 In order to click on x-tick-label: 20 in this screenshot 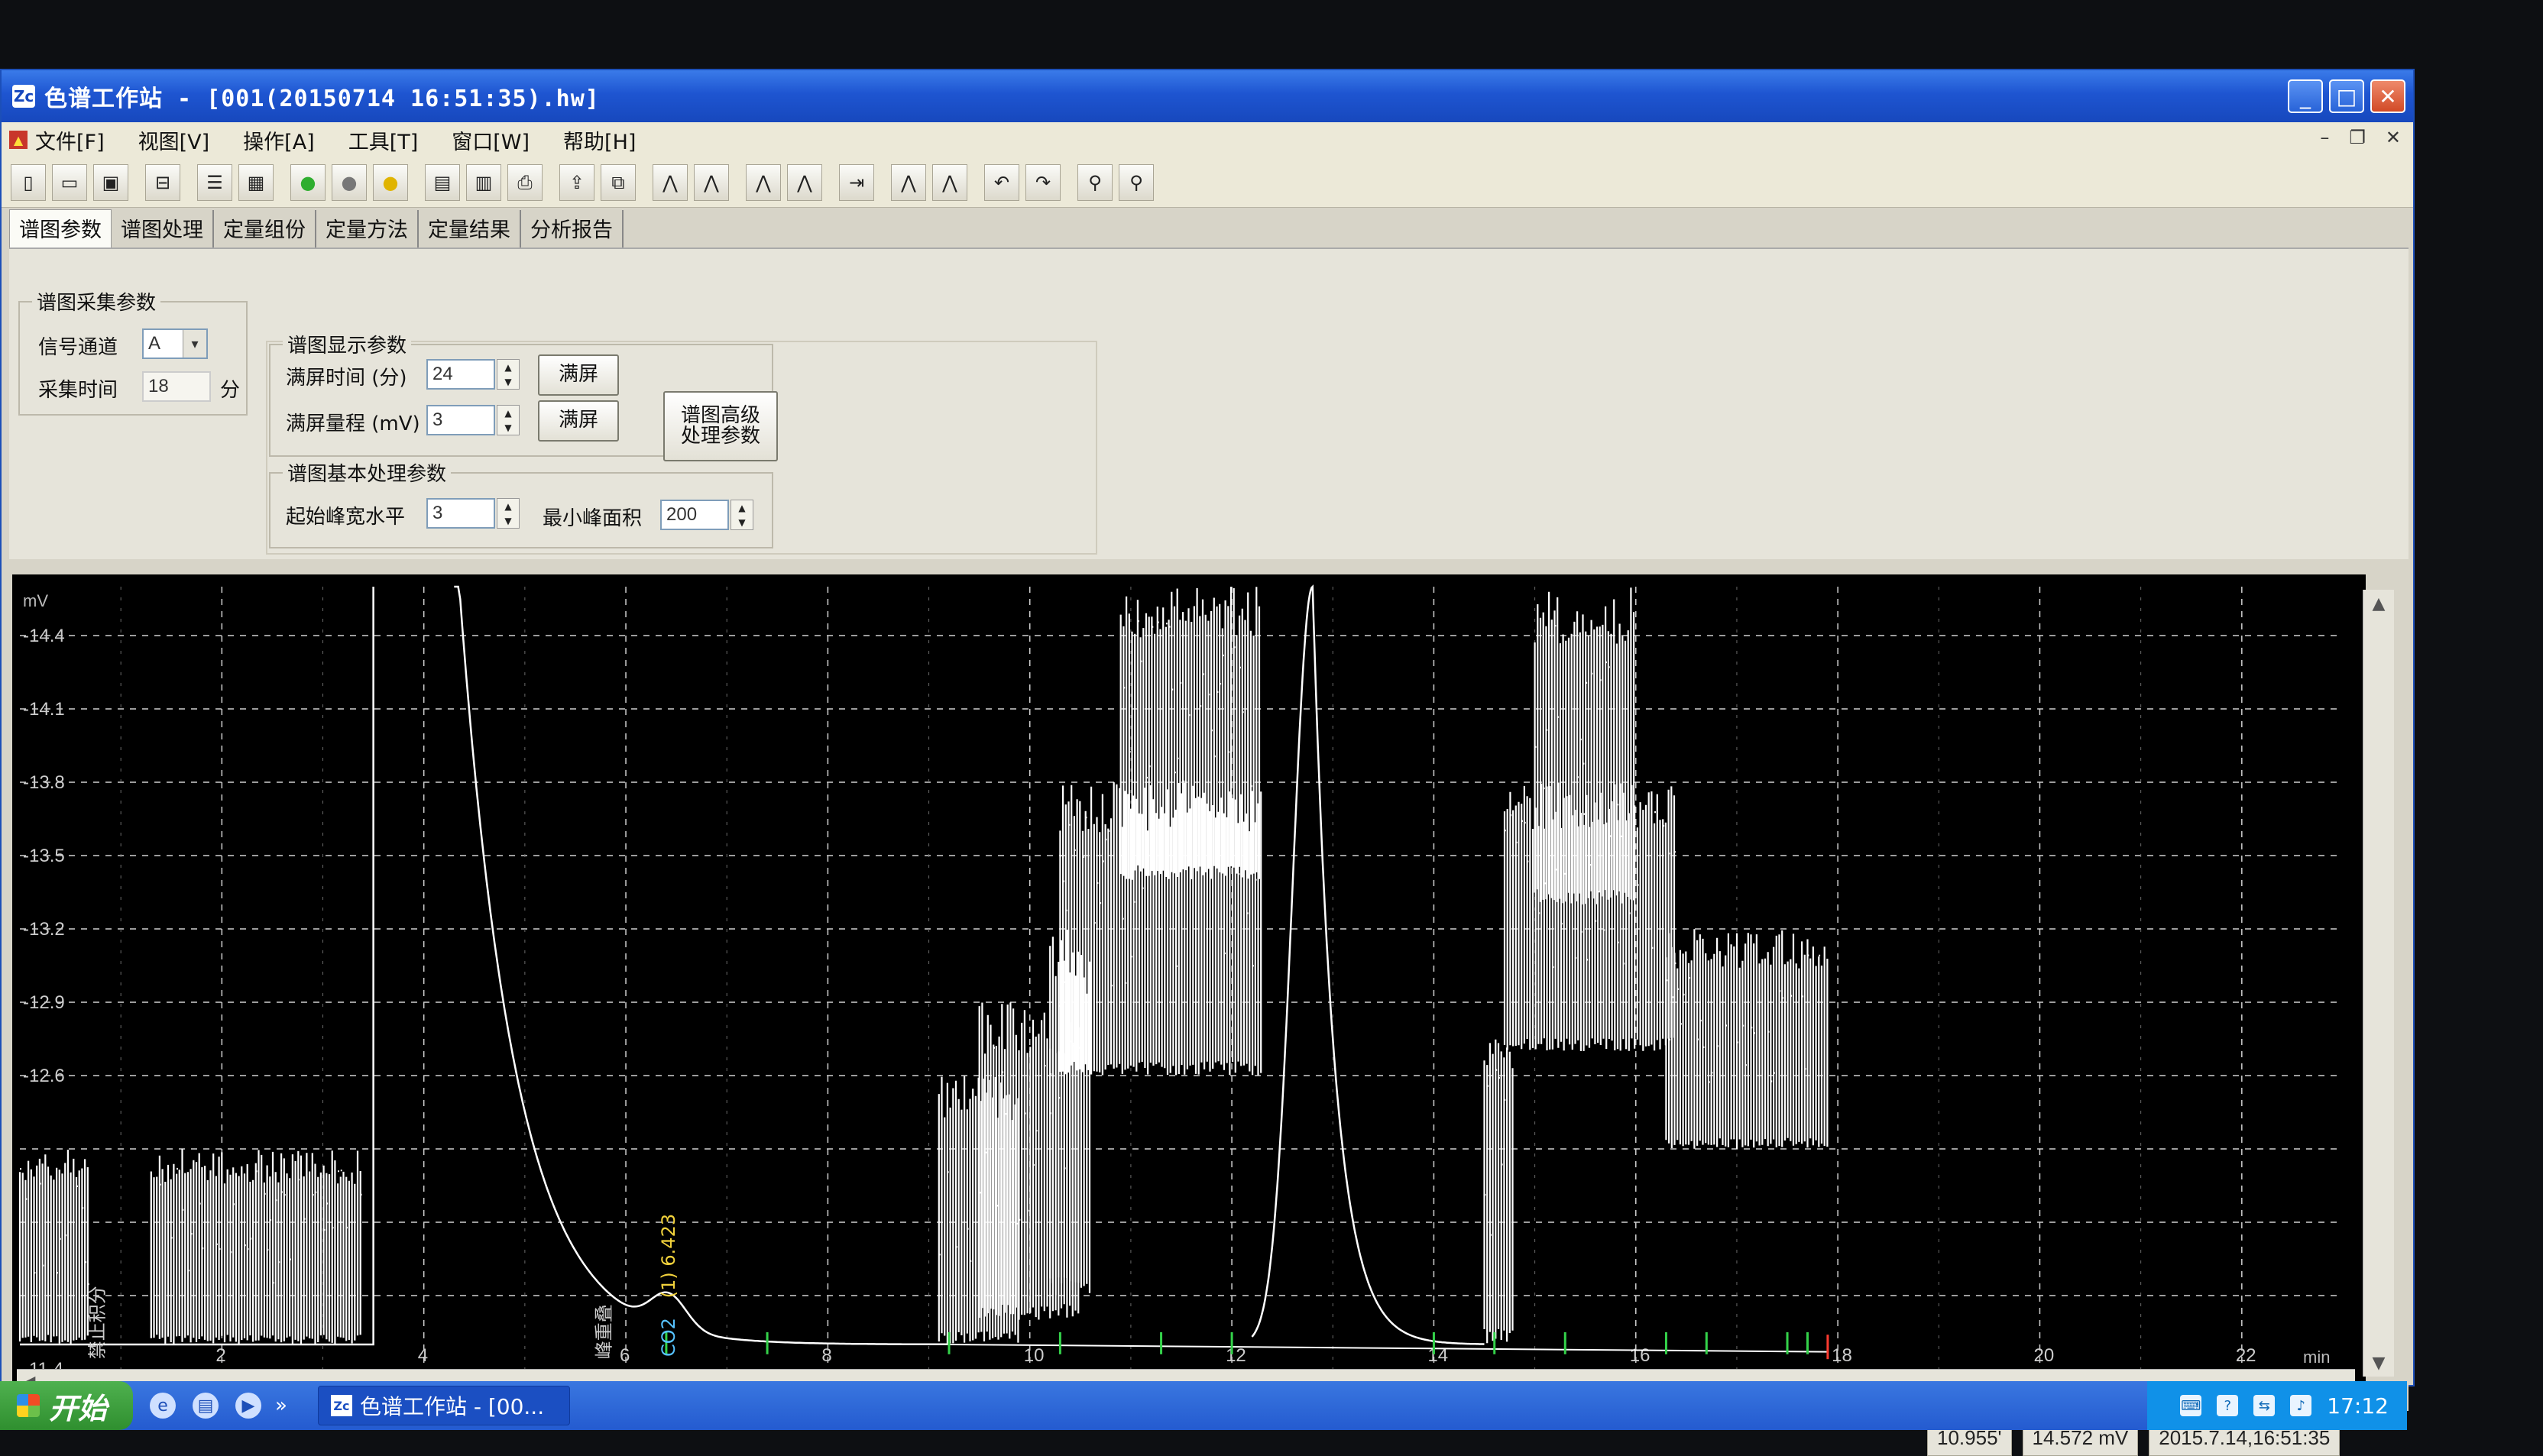, I will do `click(2043, 1355)`.